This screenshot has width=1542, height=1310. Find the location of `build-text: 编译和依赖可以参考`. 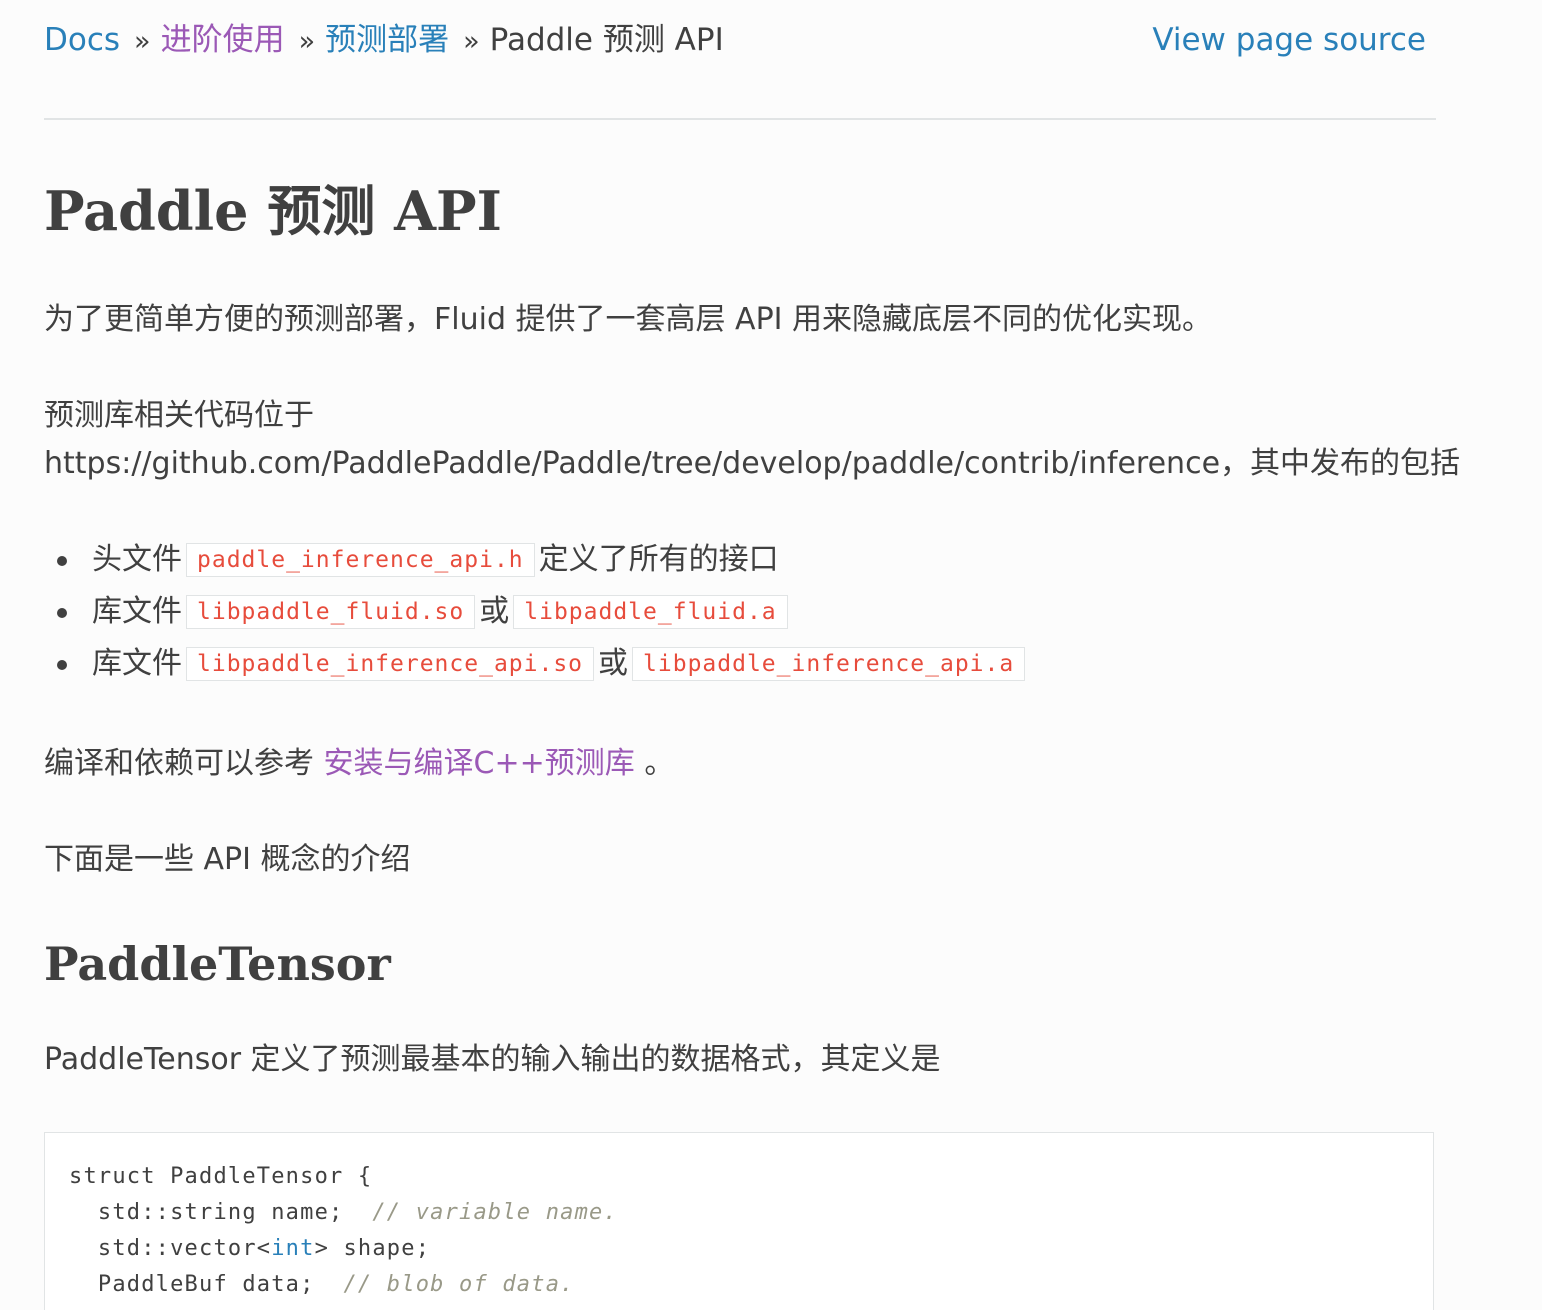

build-text: 编译和依赖可以参考 is located at coordinates (179, 763).